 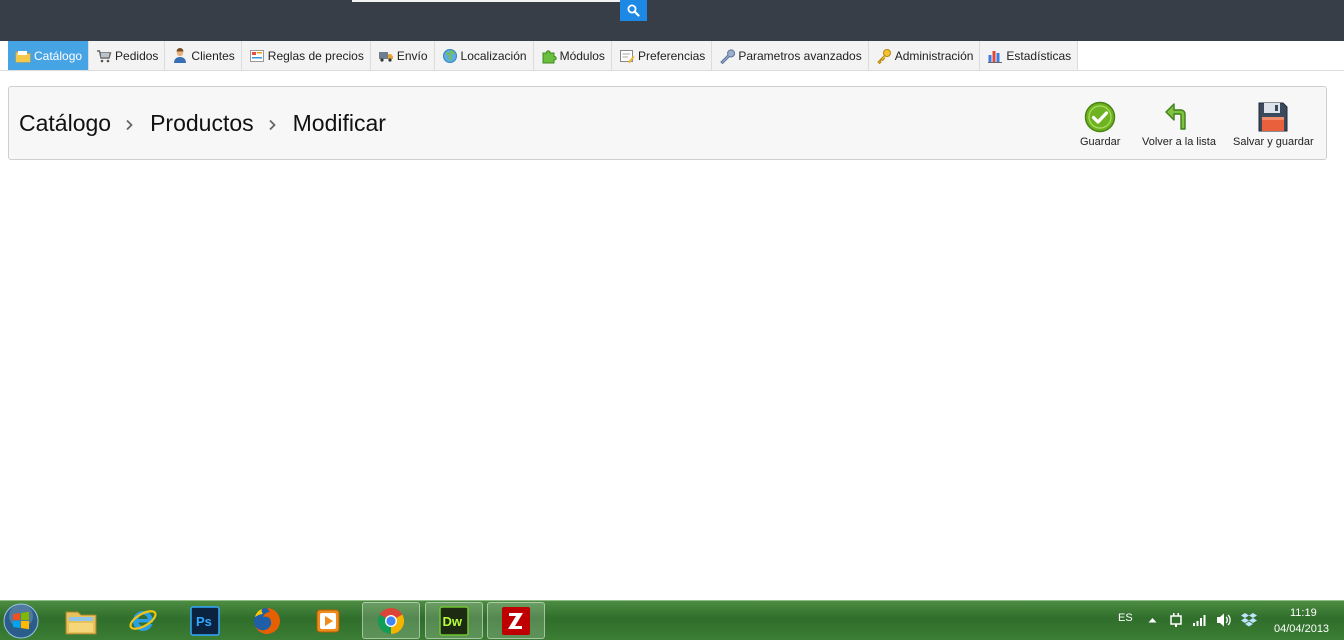 I want to click on volume-icon, so click(x=1224, y=620).